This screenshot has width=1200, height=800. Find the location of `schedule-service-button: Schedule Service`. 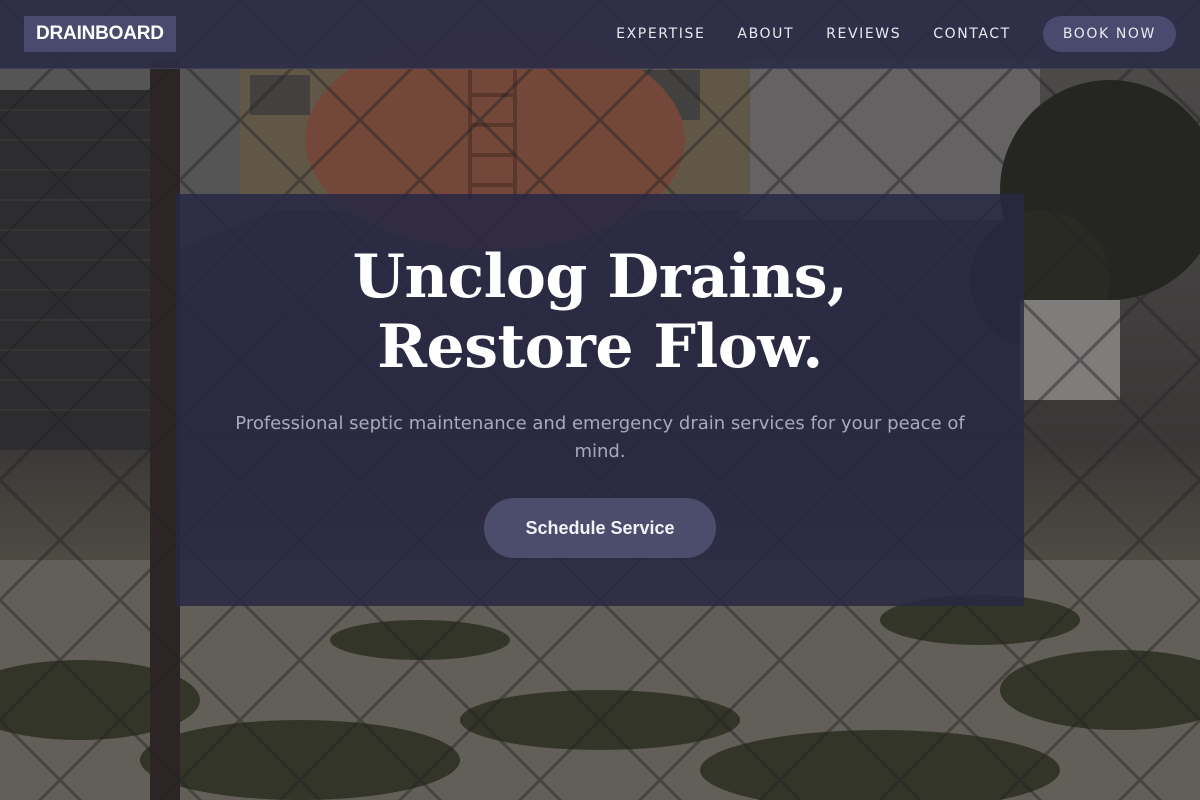

schedule-service-button: Schedule Service is located at coordinates (600, 528).